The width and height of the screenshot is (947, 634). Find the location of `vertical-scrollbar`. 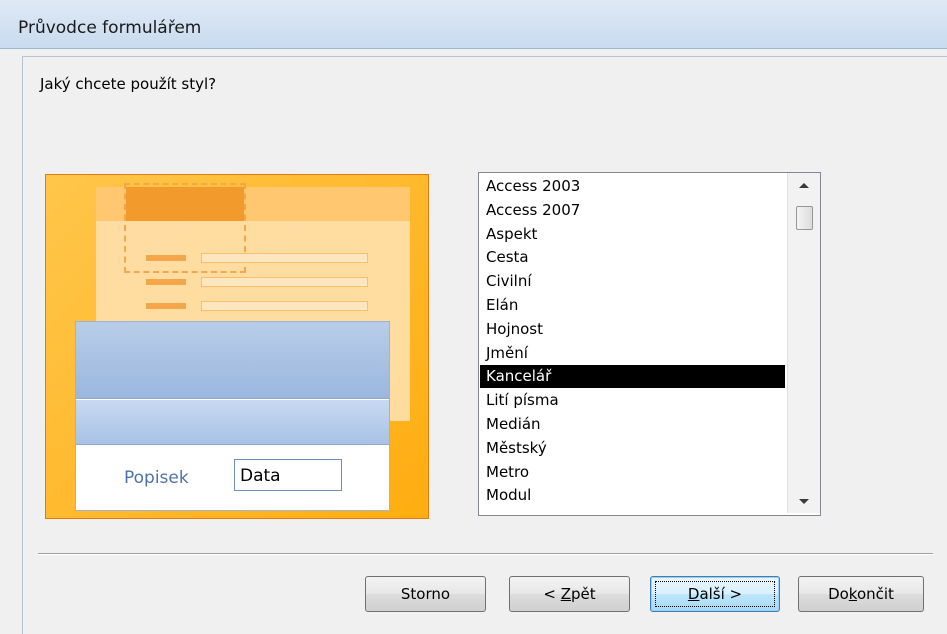

vertical-scrollbar is located at coordinates (803, 343).